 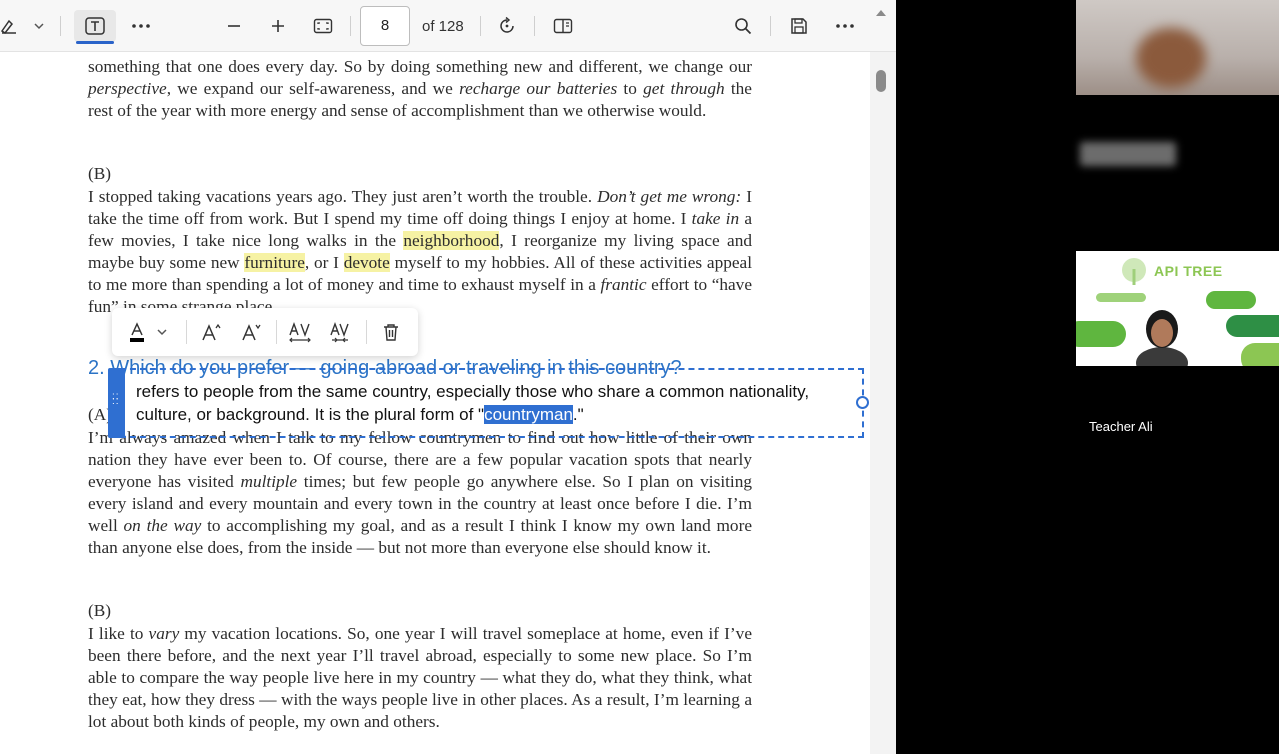 I want to click on trash-icon, so click(x=391, y=332).